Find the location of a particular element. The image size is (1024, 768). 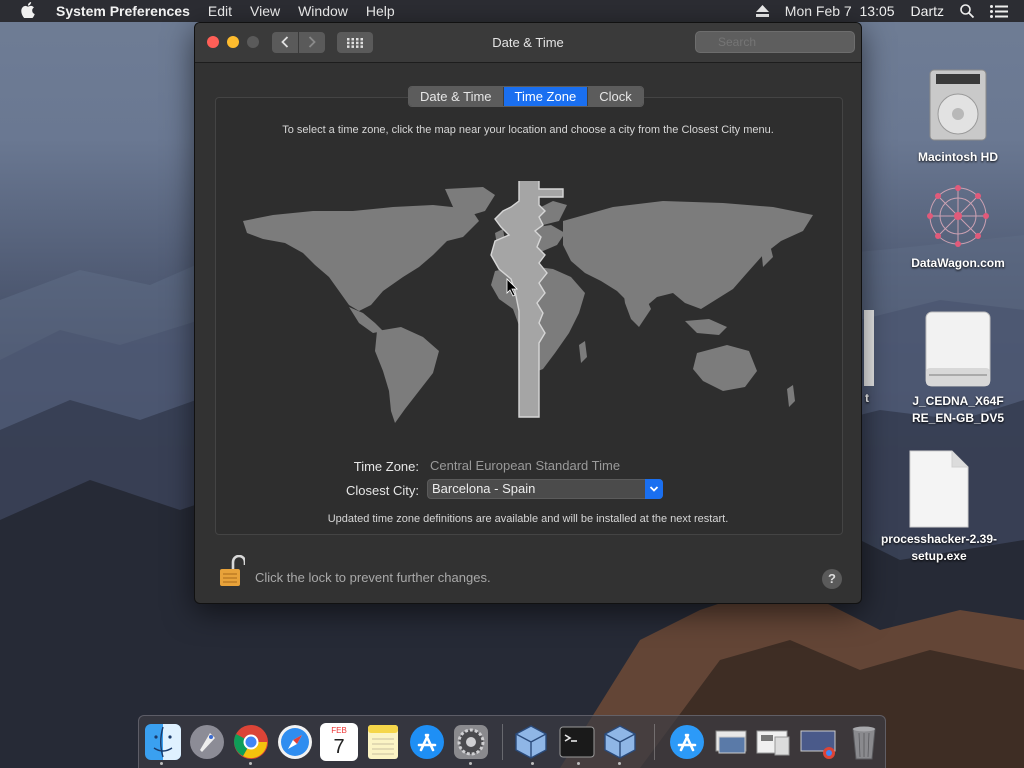

terminal-icon is located at coordinates (577, 742).